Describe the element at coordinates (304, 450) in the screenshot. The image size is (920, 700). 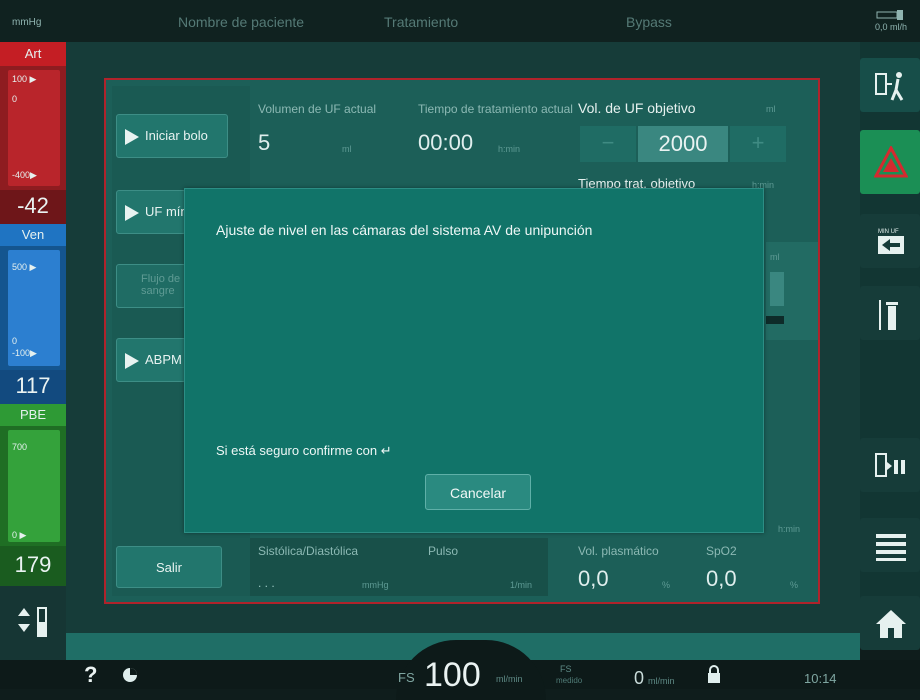
I see `dialog-confirm-text: Si está seguro confirme con ↵` at that location.